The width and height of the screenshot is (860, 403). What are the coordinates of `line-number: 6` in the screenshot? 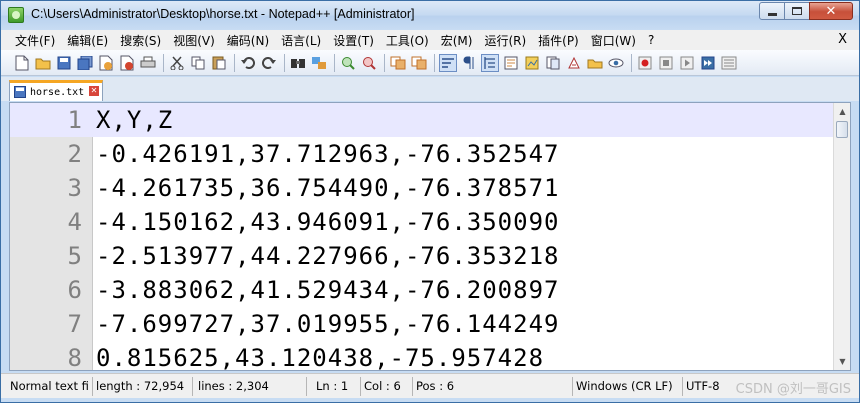 It's located at (74, 290).